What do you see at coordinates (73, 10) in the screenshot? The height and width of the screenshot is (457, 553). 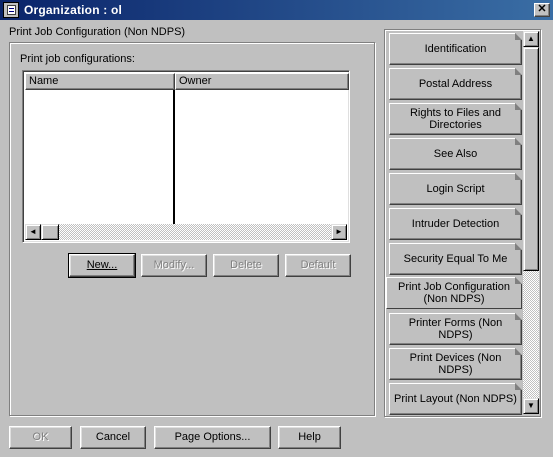 I see `window-title: Organization : ol` at bounding box center [73, 10].